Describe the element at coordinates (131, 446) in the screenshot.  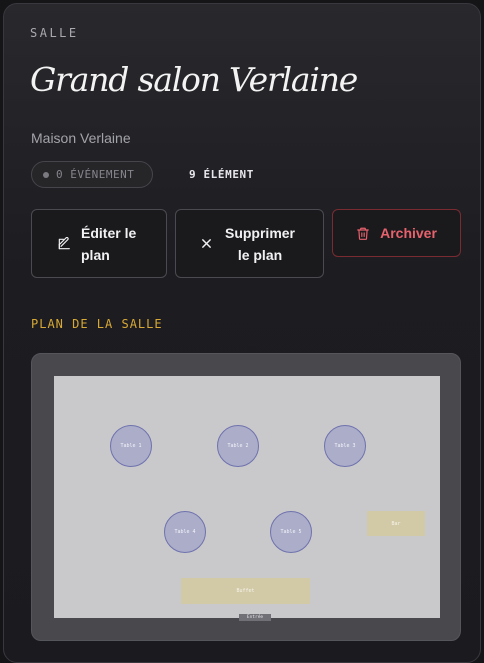
I see `plan-table-1: Table 1` at that location.